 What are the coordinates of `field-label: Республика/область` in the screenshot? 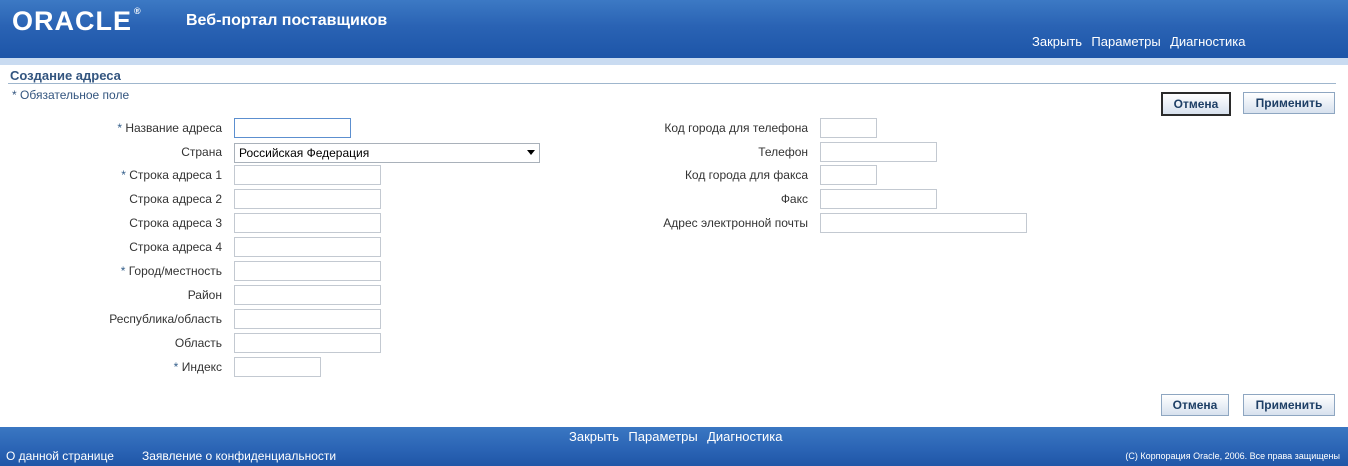 It's located at (165, 319).